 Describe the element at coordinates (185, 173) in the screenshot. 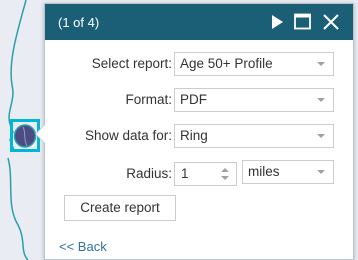

I see `radius-value: 1` at that location.